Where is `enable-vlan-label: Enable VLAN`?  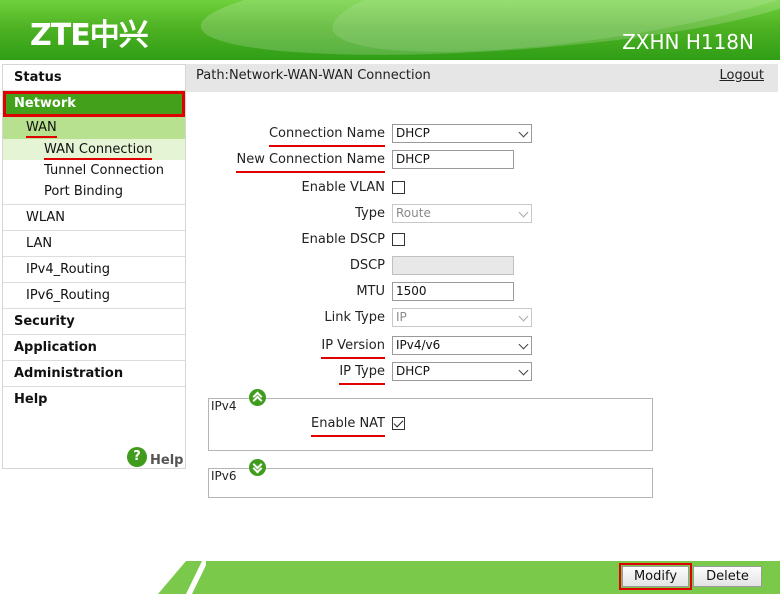 enable-vlan-label: Enable VLAN is located at coordinates (343, 187).